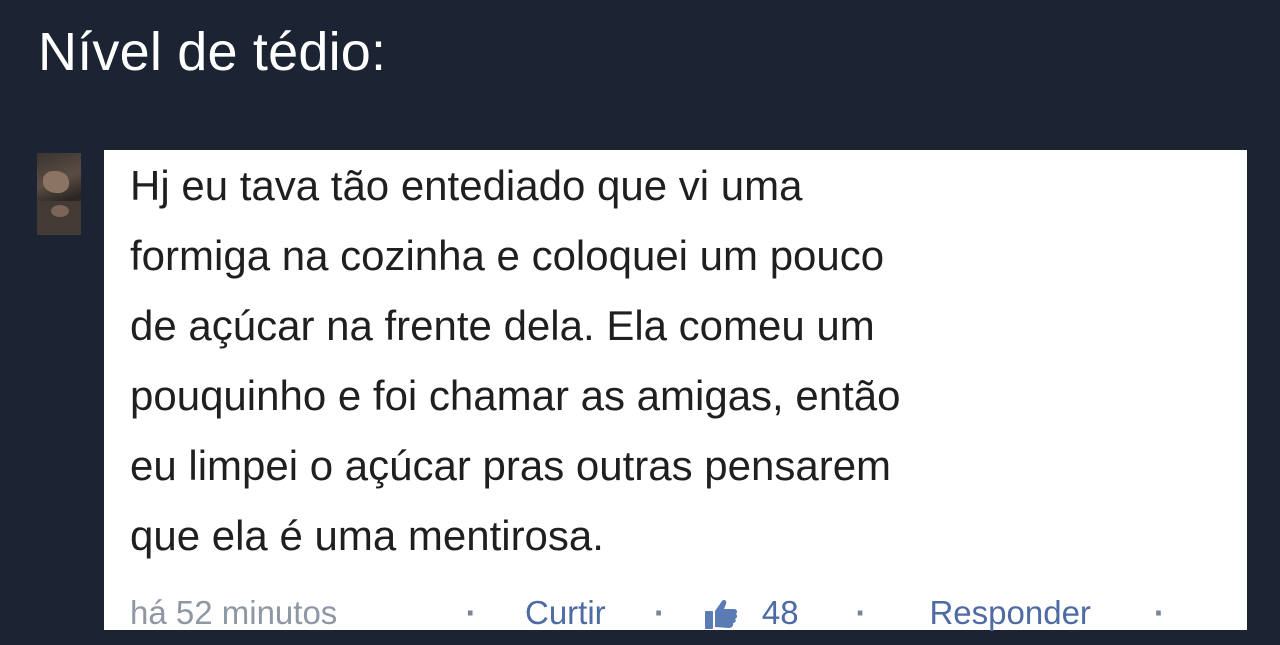 Image resolution: width=1280 pixels, height=645 pixels. I want to click on comment-line: eu limpei o açúcar pras outras pensarem, so click(511, 465).